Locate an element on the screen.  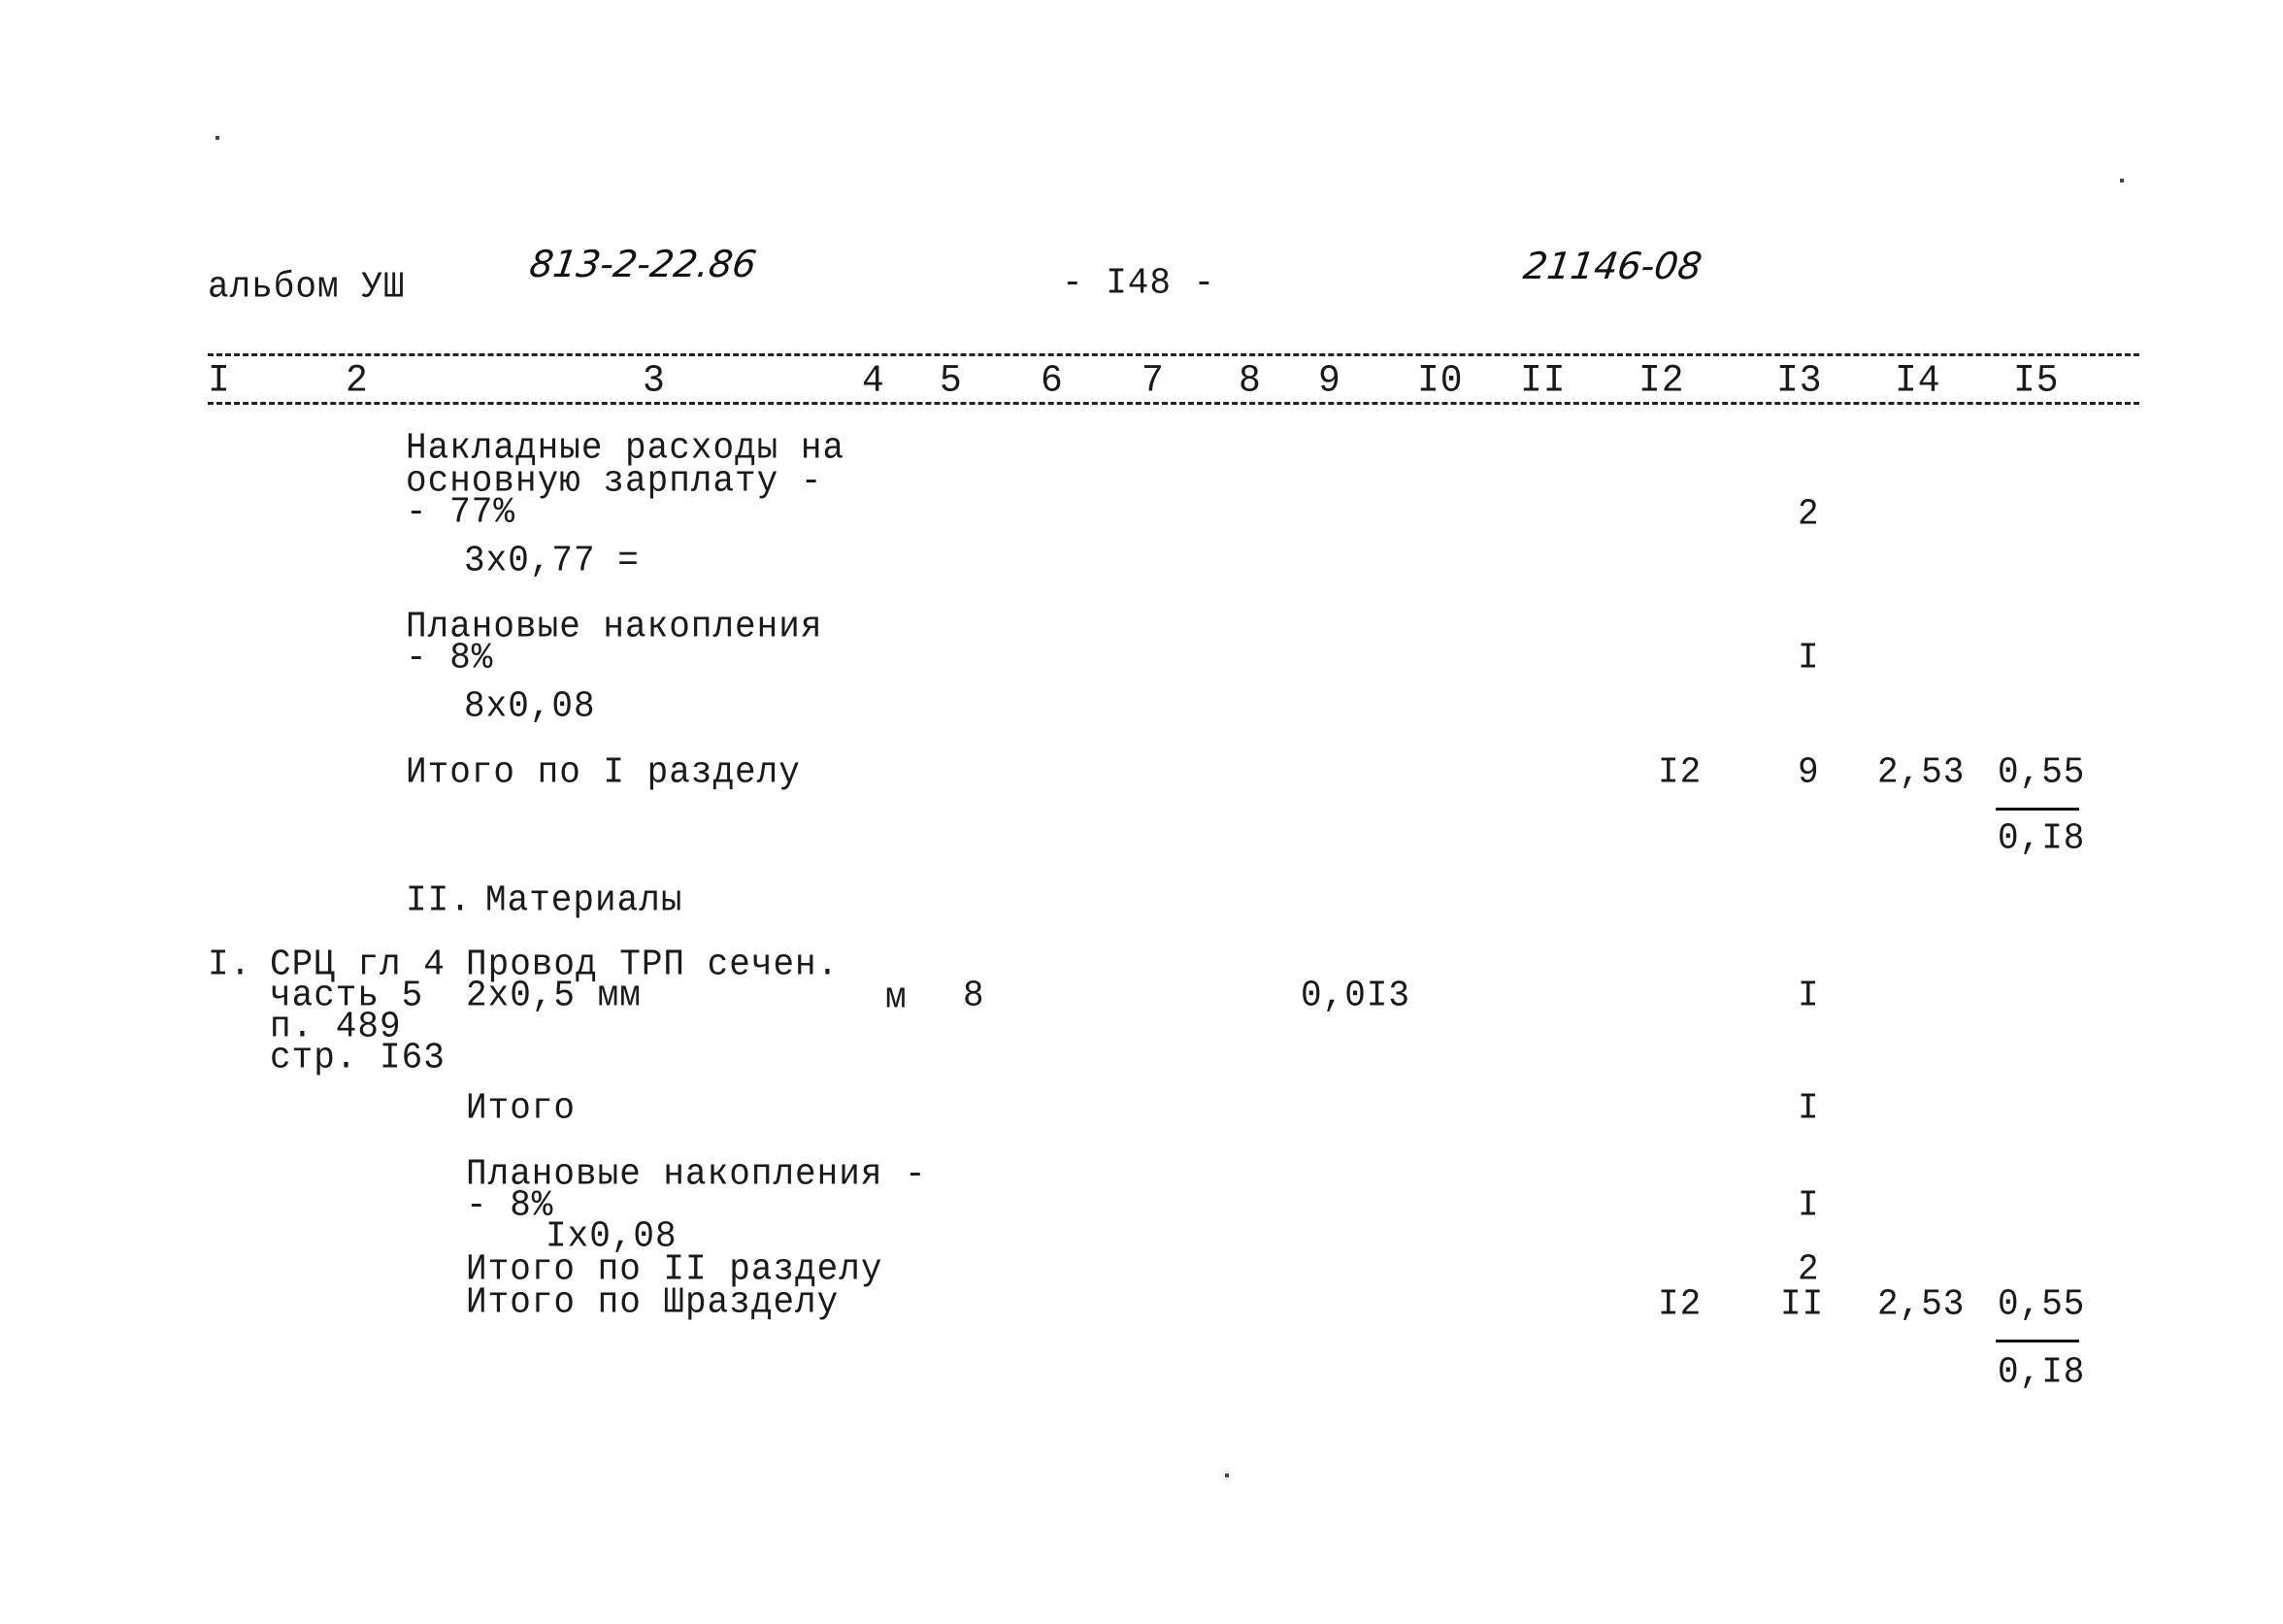
col-number: 7 is located at coordinates (1153, 381).